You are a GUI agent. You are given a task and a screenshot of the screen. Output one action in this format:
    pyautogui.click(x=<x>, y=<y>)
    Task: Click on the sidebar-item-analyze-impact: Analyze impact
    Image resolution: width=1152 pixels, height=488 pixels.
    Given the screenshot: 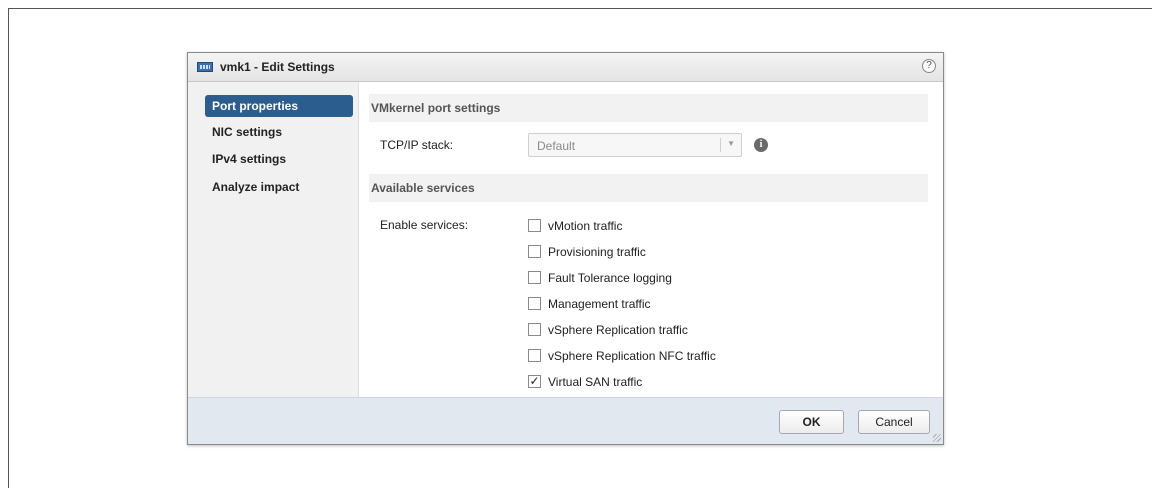 What is the action you would take?
    pyautogui.click(x=279, y=187)
    